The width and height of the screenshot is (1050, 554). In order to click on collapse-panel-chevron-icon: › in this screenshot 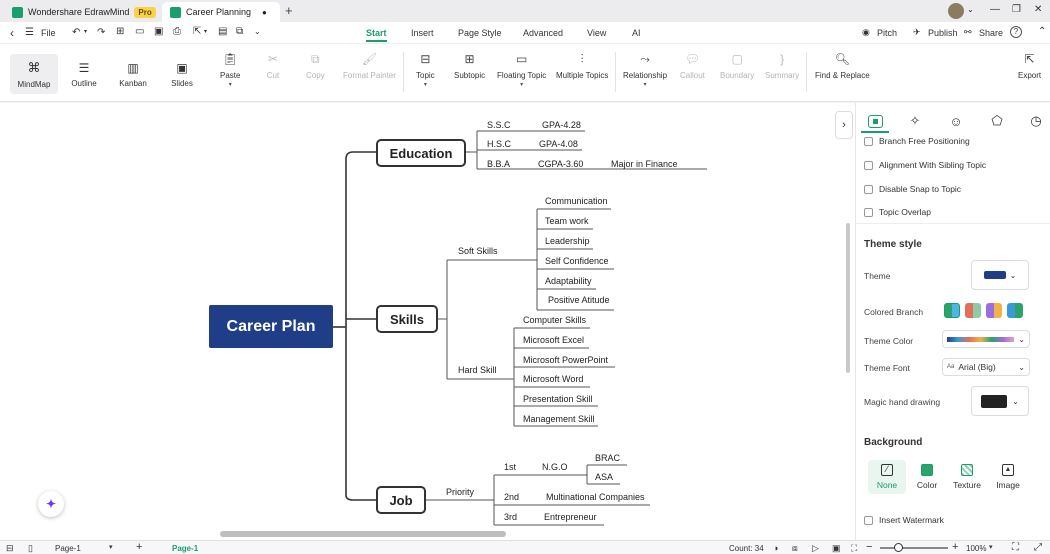, I will do `click(844, 125)`.